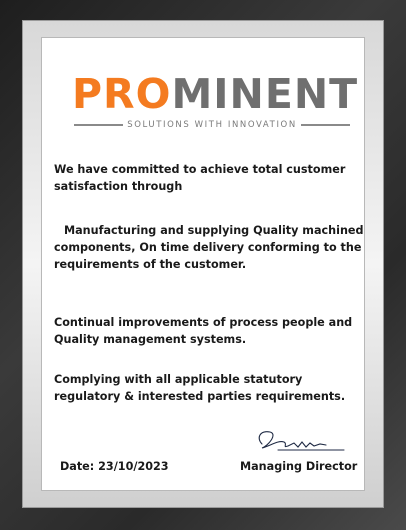 The image size is (406, 530). Describe the element at coordinates (265, 94) in the screenshot. I see `logo-word-minent: MINENT` at that location.